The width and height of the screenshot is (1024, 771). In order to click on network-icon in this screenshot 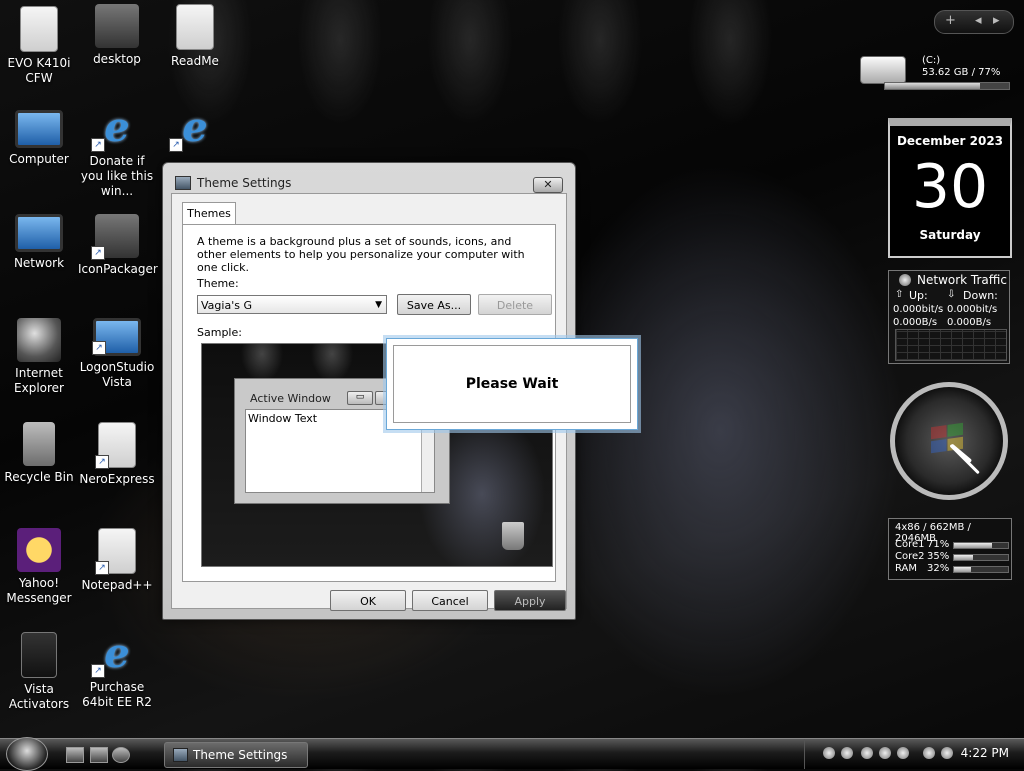, I will do `click(39, 233)`.